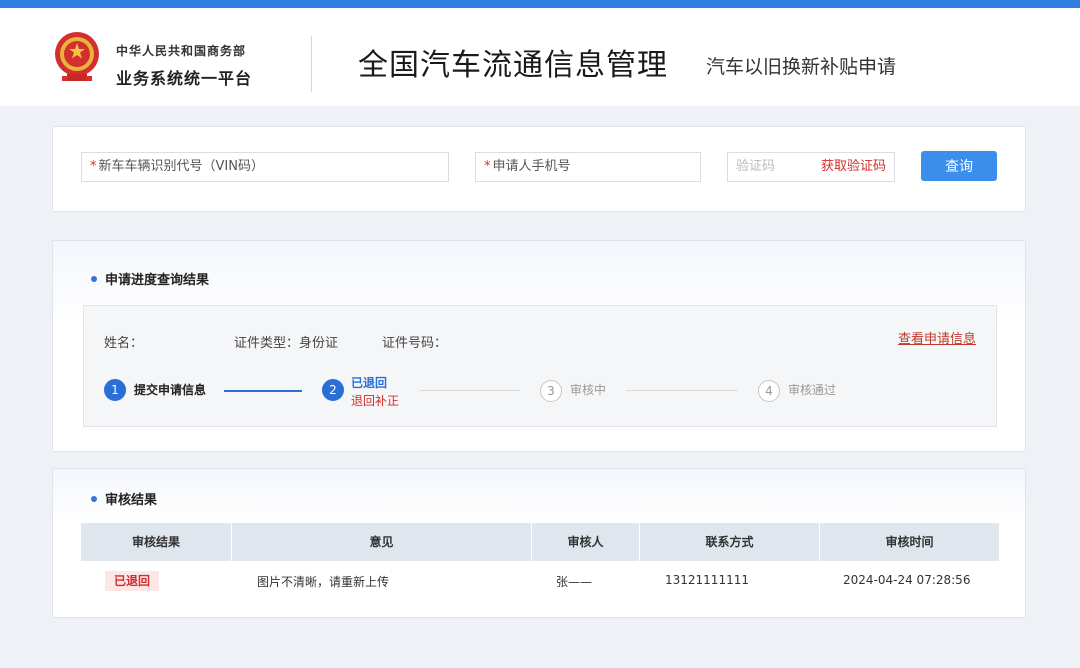 This screenshot has width=1080, height=668. Describe the element at coordinates (551, 391) in the screenshot. I see `step-3-circle: 3` at that location.